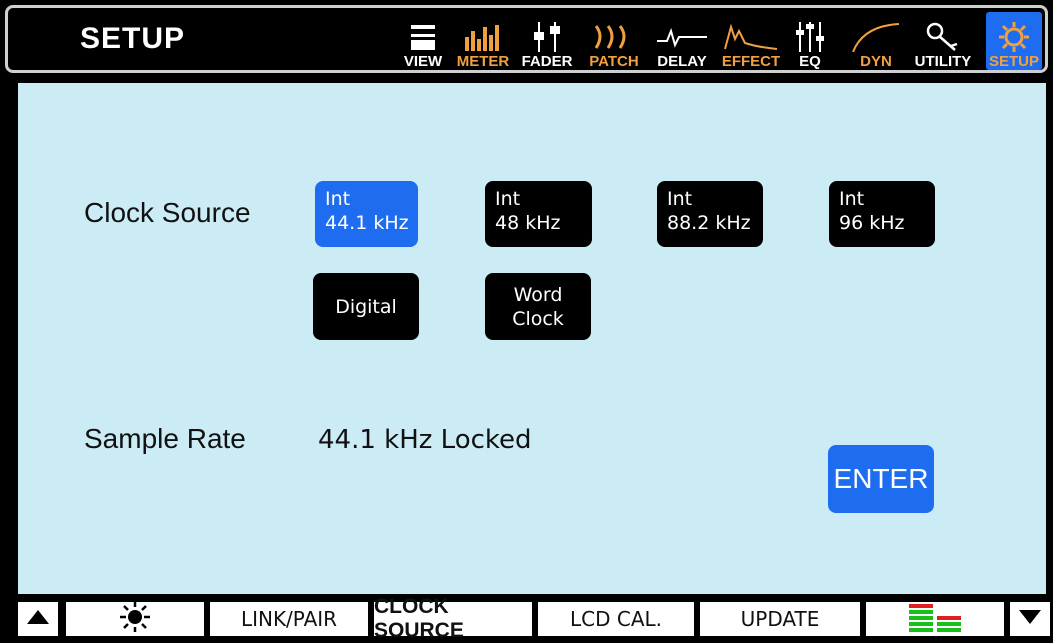 The height and width of the screenshot is (643, 1053). What do you see at coordinates (881, 479) in the screenshot?
I see `enter-button: ENTER` at bounding box center [881, 479].